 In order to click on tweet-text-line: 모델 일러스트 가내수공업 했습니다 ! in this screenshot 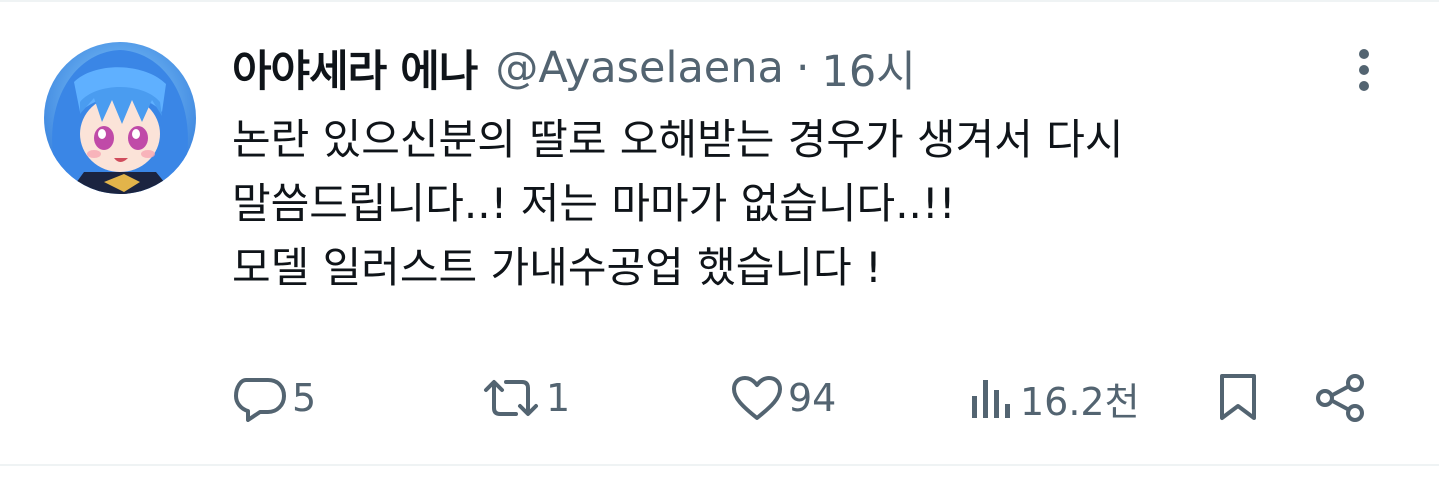, I will do `click(557, 267)`.